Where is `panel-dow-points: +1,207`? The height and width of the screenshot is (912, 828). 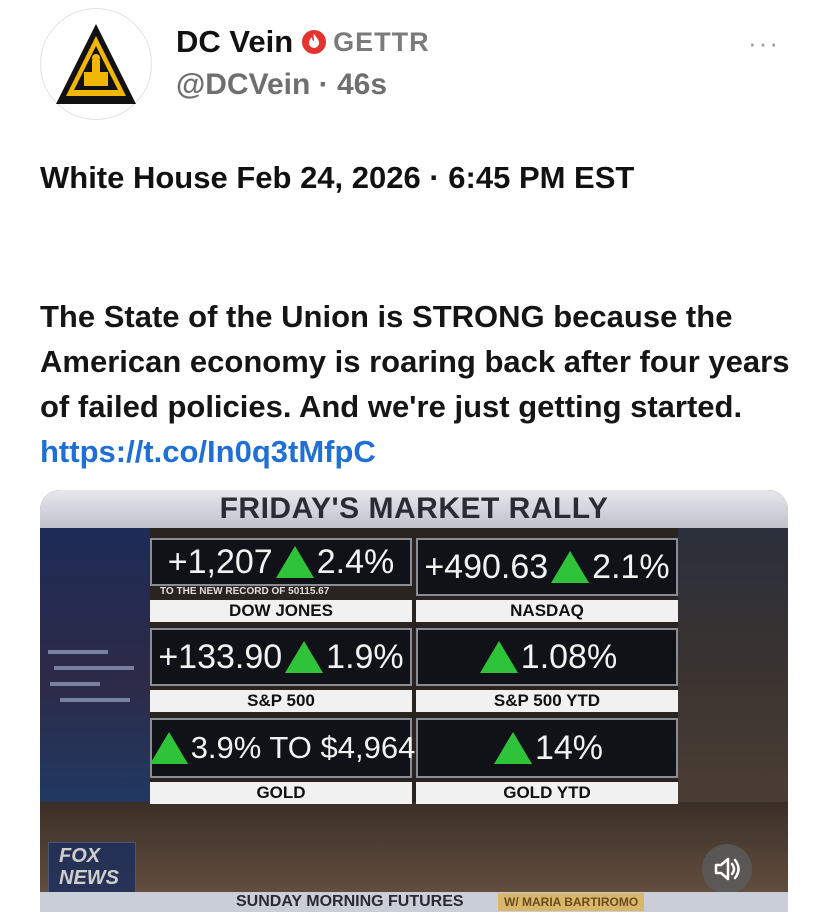
panel-dow-points: +1,207 is located at coordinates (220, 561).